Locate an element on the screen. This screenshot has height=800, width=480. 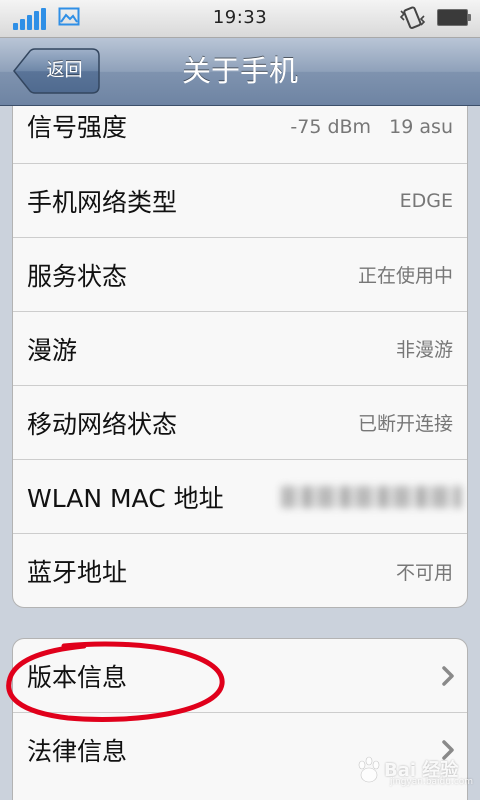
row-value: EDGE is located at coordinates (426, 200).